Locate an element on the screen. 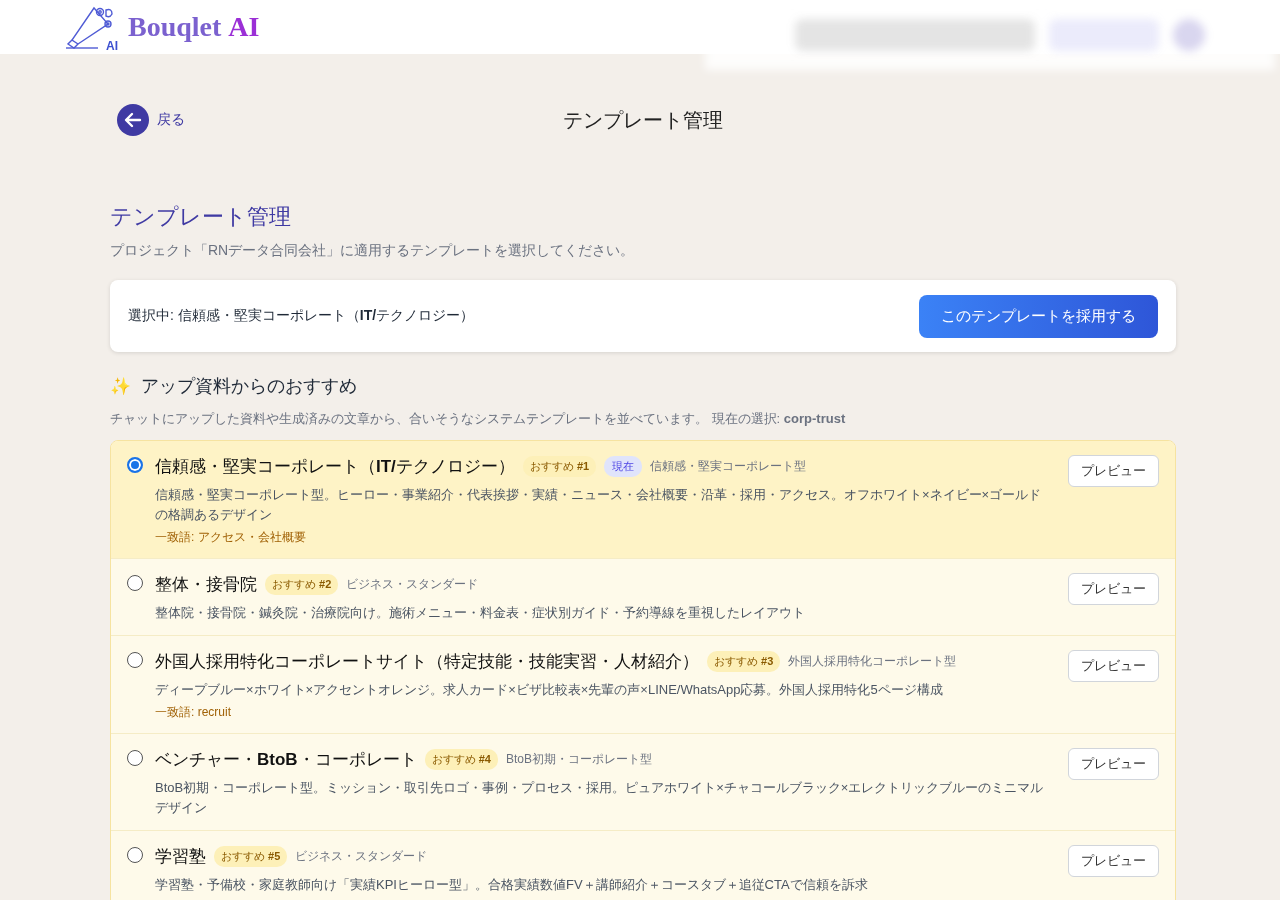 The width and height of the screenshot is (1280, 900). category-label: 外国人採用特化コーポレート型 is located at coordinates (872, 661).